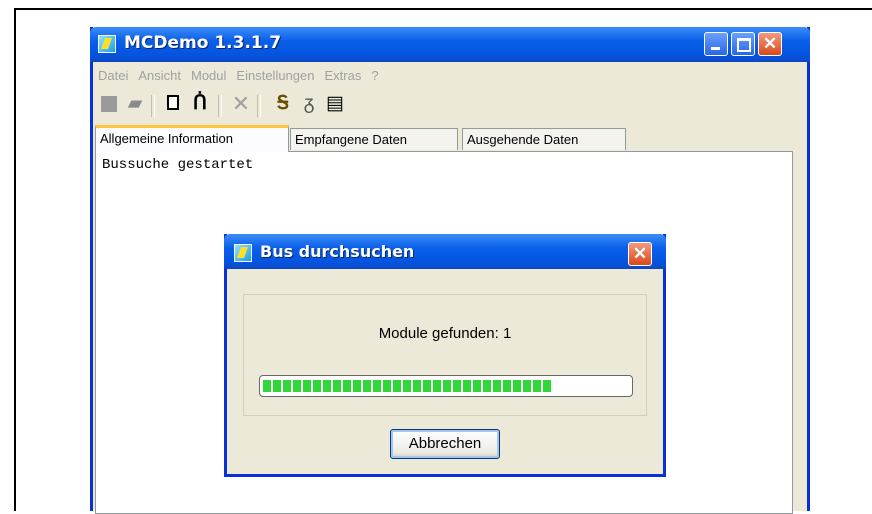  Describe the element at coordinates (374, 139) in the screenshot. I see `tab-empfangene-daten: Empfangene Daten` at that location.